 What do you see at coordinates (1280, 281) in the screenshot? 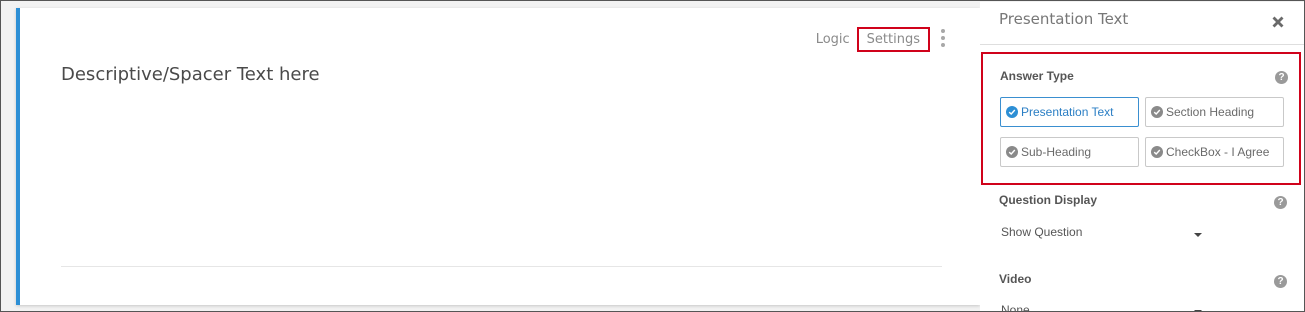
I see `video-help-icon: ?` at bounding box center [1280, 281].